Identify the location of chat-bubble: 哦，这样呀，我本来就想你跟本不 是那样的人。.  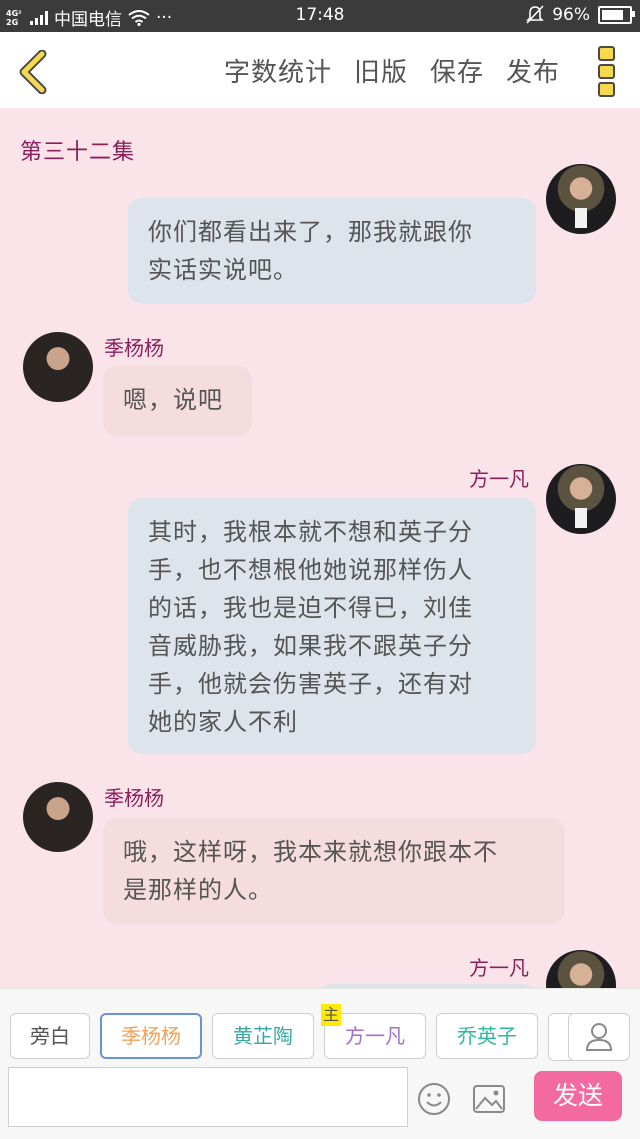
(334, 871).